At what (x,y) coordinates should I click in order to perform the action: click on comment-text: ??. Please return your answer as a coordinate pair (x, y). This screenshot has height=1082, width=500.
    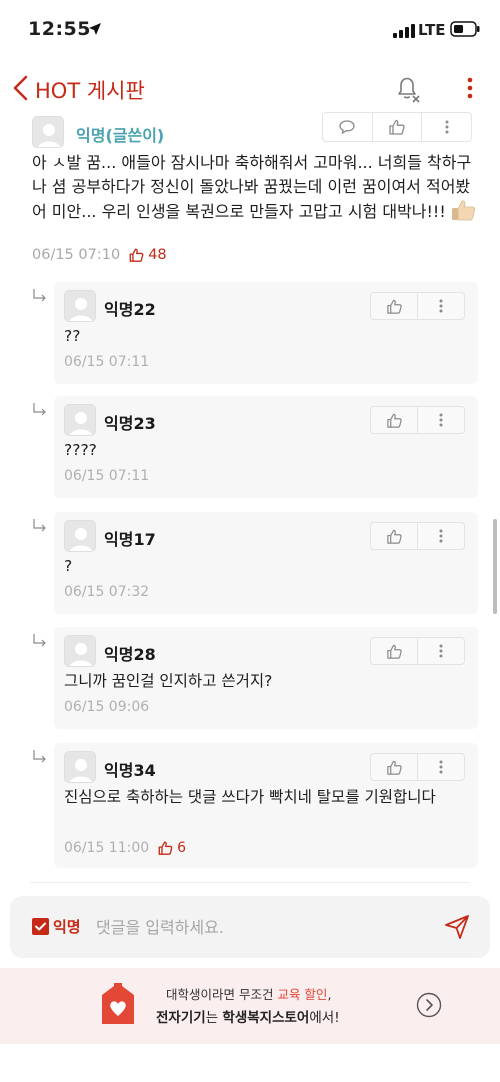
    Looking at the image, I should click on (72, 336).